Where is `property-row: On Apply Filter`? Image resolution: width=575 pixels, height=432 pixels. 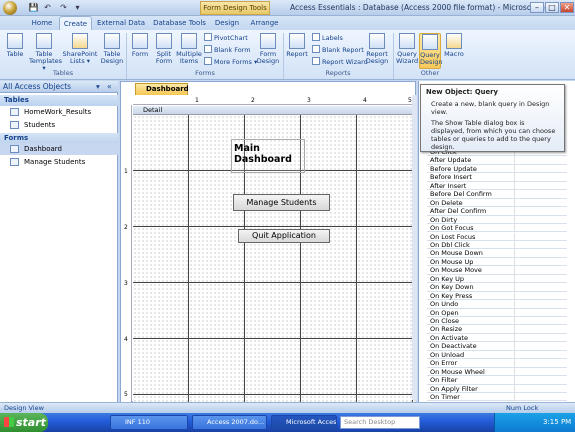 property-row: On Apply Filter is located at coordinates (497, 389).